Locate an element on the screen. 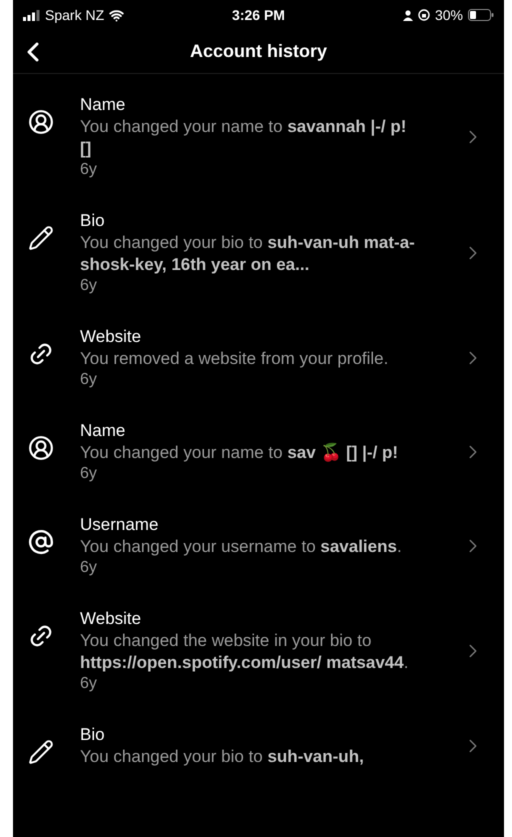 The width and height of the screenshot is (512, 837). signal-icon is located at coordinates (31, 15).